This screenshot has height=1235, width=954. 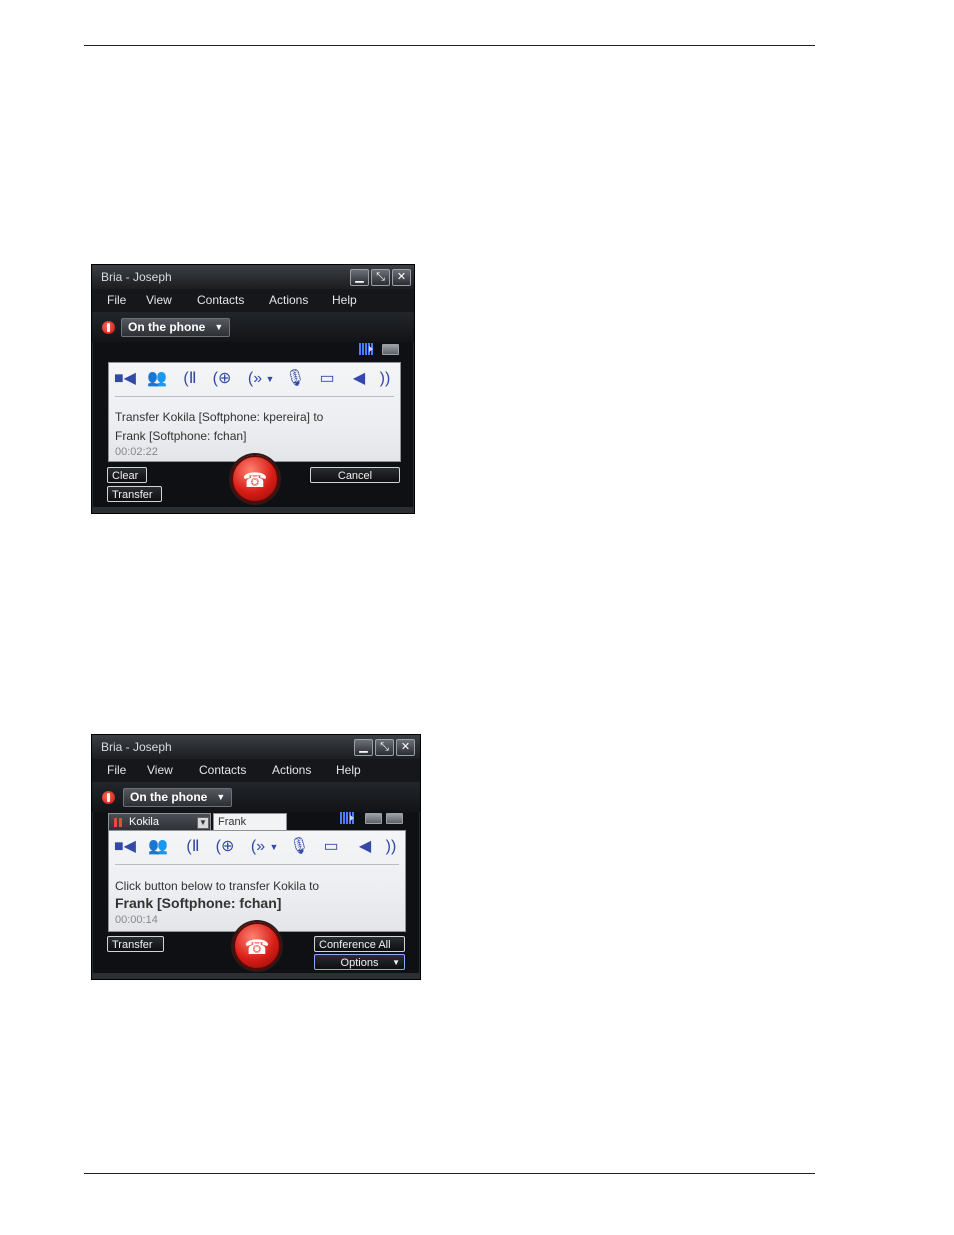 I want to click on tab-menu-icon: ▼, so click(x=203, y=823).